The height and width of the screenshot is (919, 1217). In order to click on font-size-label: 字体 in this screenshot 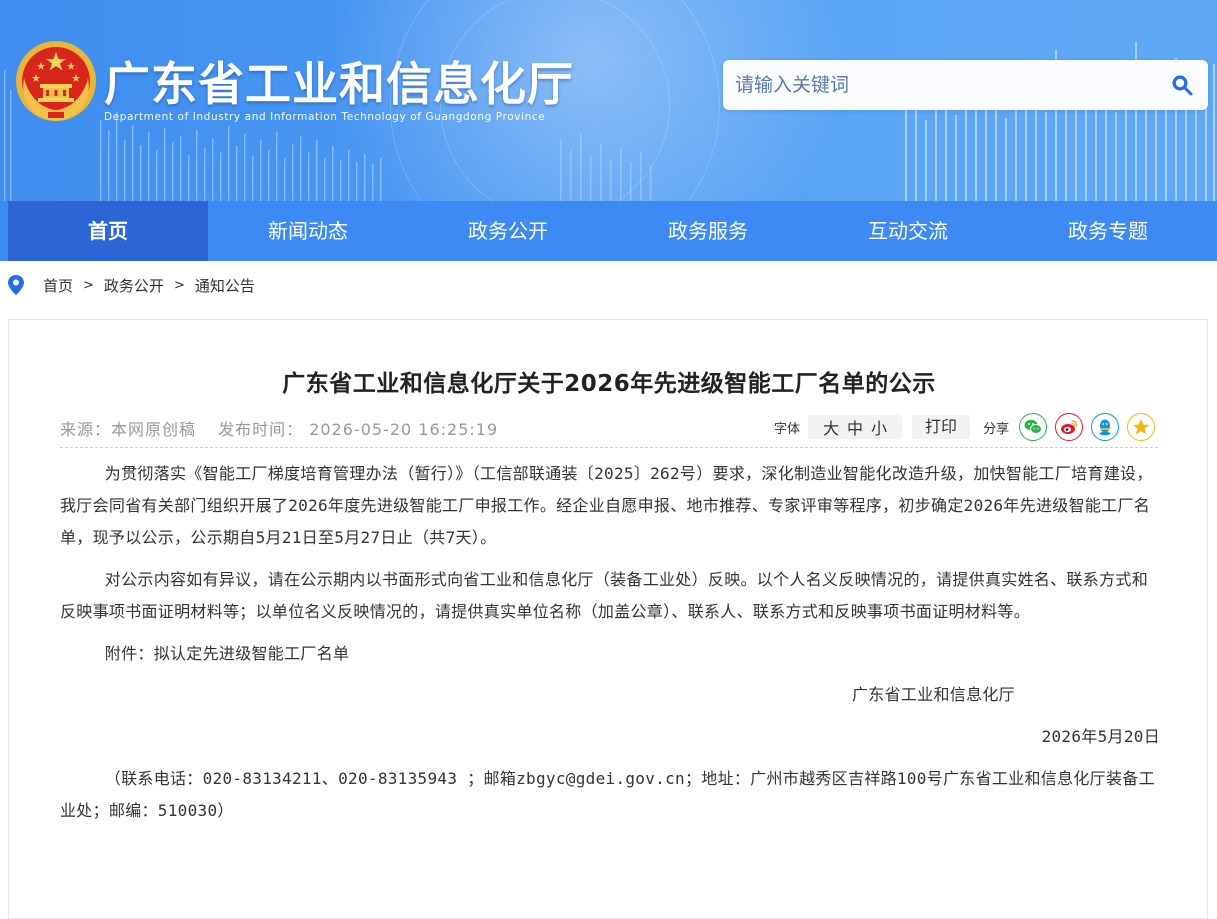, I will do `click(787, 429)`.